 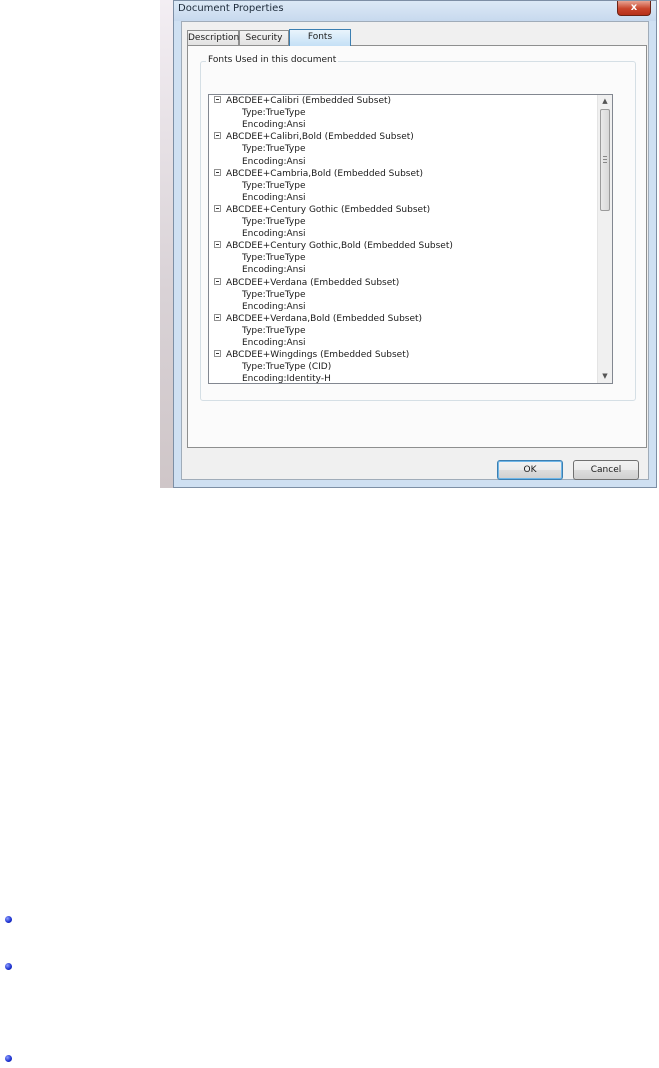 I want to click on font-name: ABCDEE+Verdana (Embedded Subset), so click(x=313, y=282).